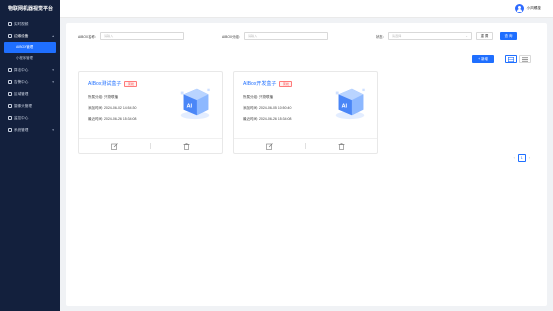 This screenshot has width=553, height=311. I want to click on list-view-button, so click(525, 59).